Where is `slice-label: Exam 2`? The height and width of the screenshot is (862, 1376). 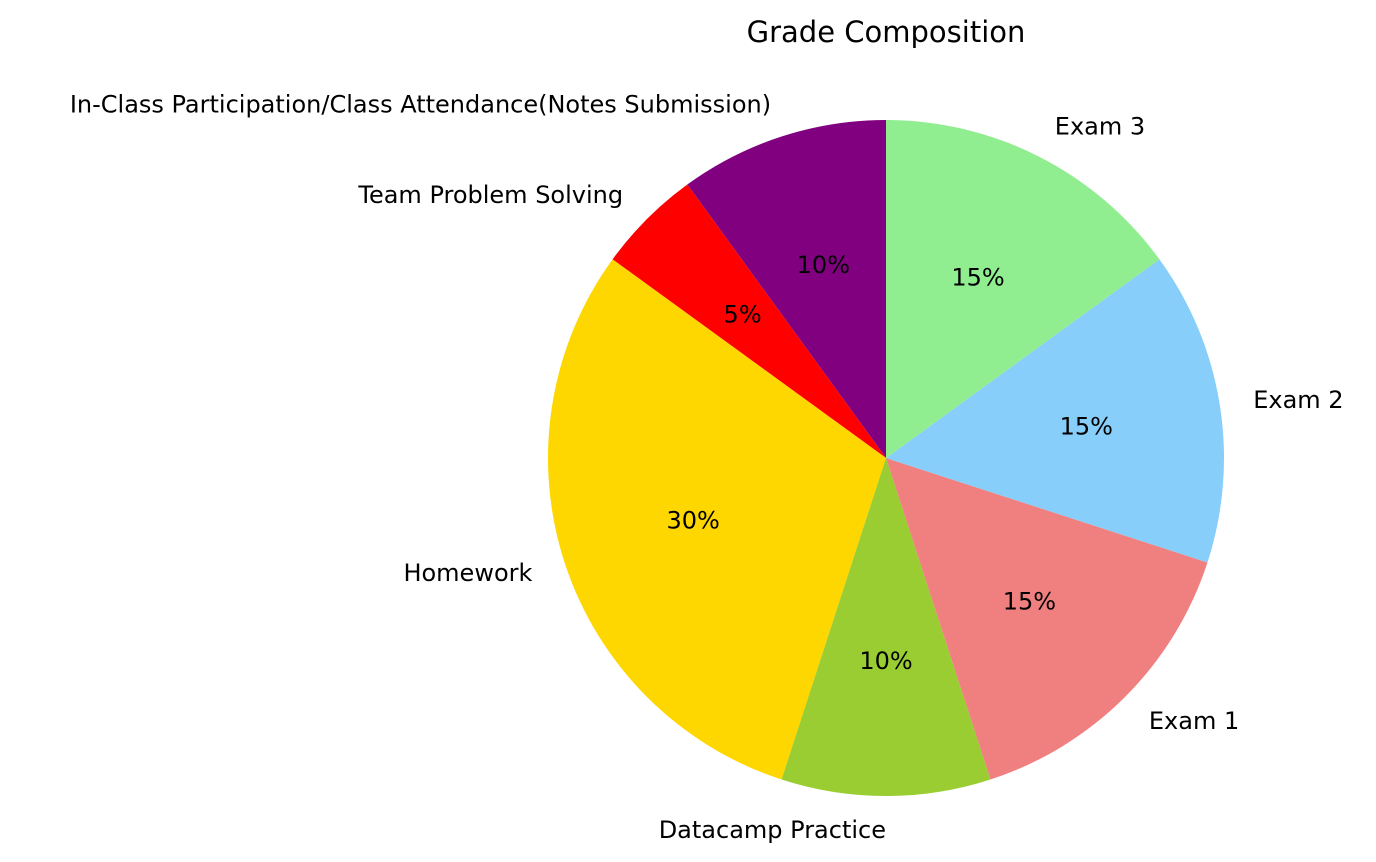
slice-label: Exam 2 is located at coordinates (1298, 400).